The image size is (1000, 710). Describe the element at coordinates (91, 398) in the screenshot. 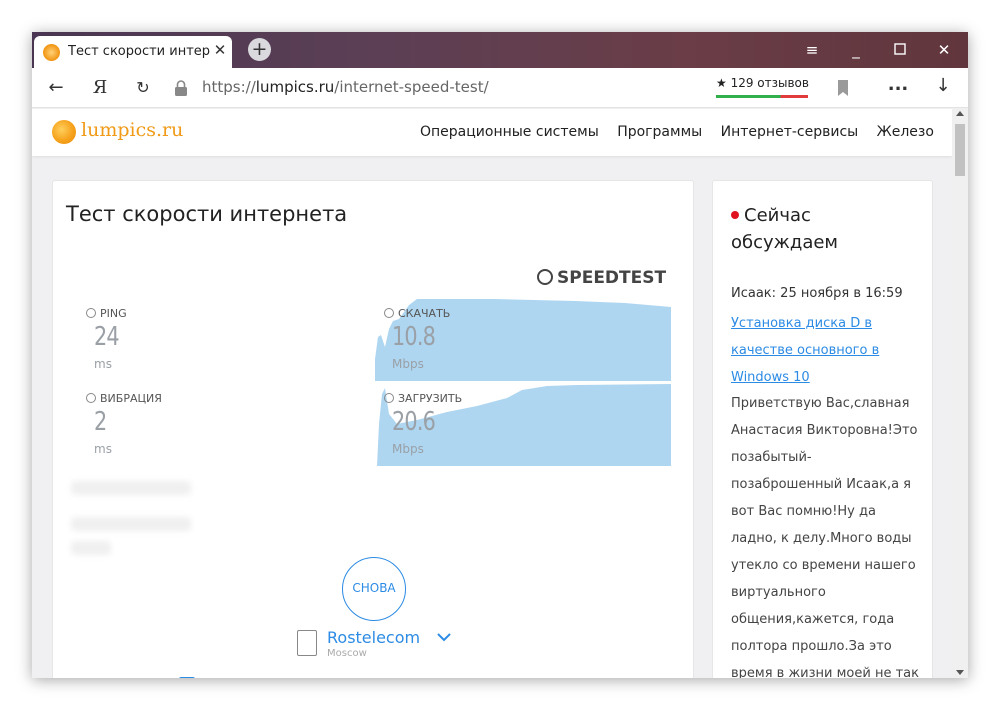

I see `jitter-icon` at that location.